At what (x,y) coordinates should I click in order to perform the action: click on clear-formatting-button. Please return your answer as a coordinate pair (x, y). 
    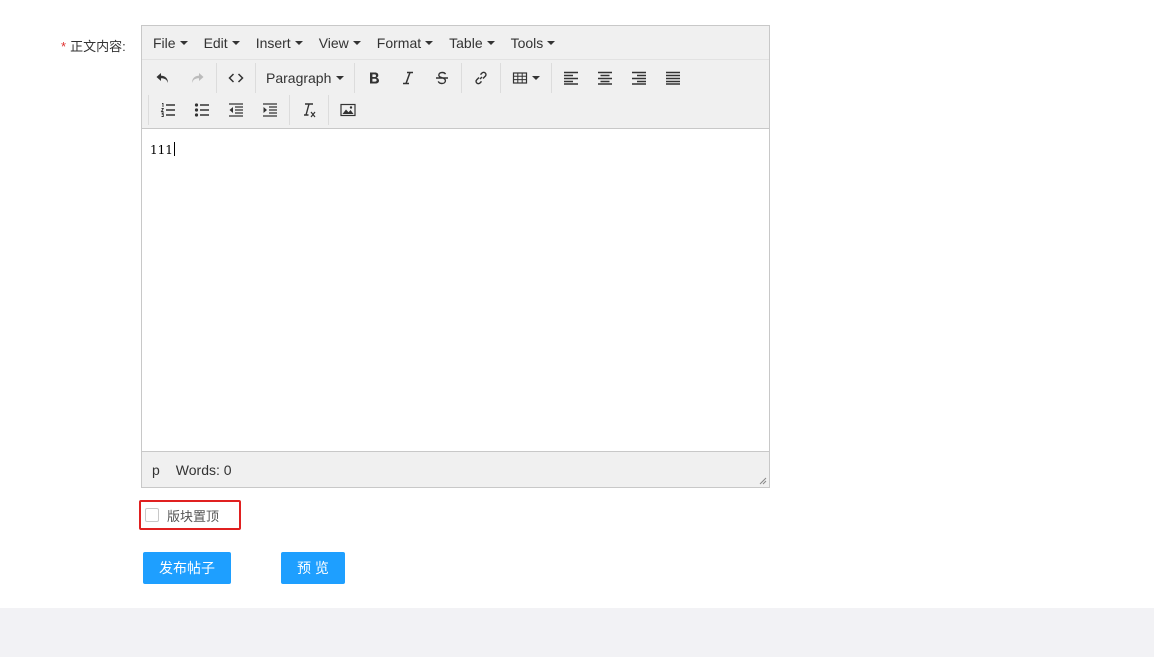
    Looking at the image, I should click on (309, 110).